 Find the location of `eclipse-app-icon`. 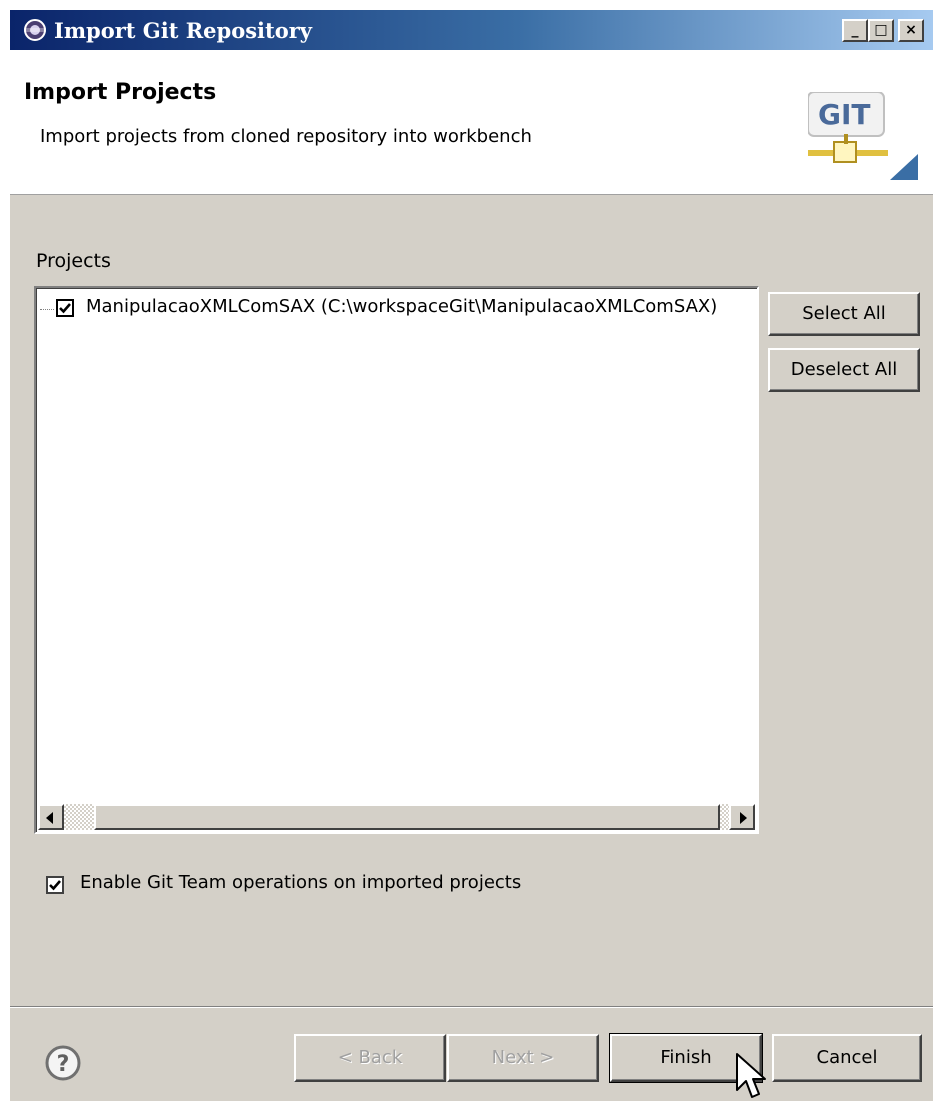

eclipse-app-icon is located at coordinates (35, 30).